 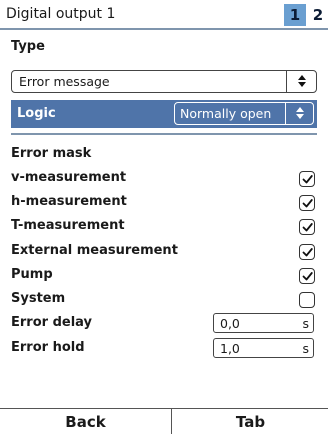 I want to click on error-delay-input: 0,0 s, so click(x=263, y=323).